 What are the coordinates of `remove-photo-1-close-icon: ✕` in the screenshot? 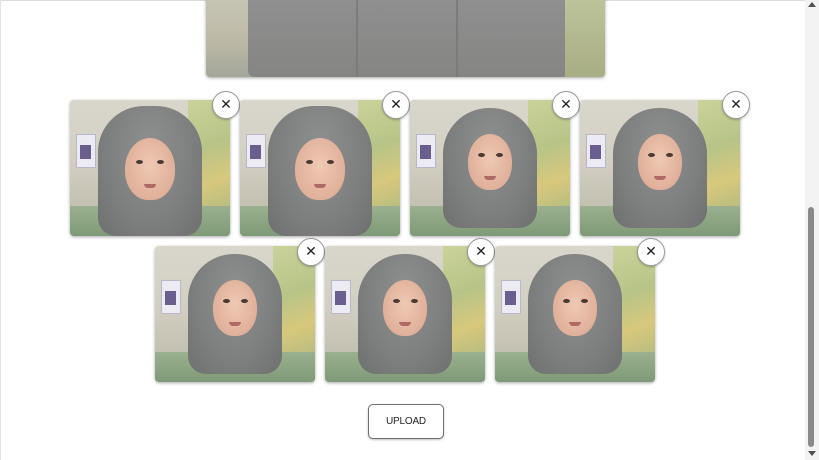 It's located at (226, 105).